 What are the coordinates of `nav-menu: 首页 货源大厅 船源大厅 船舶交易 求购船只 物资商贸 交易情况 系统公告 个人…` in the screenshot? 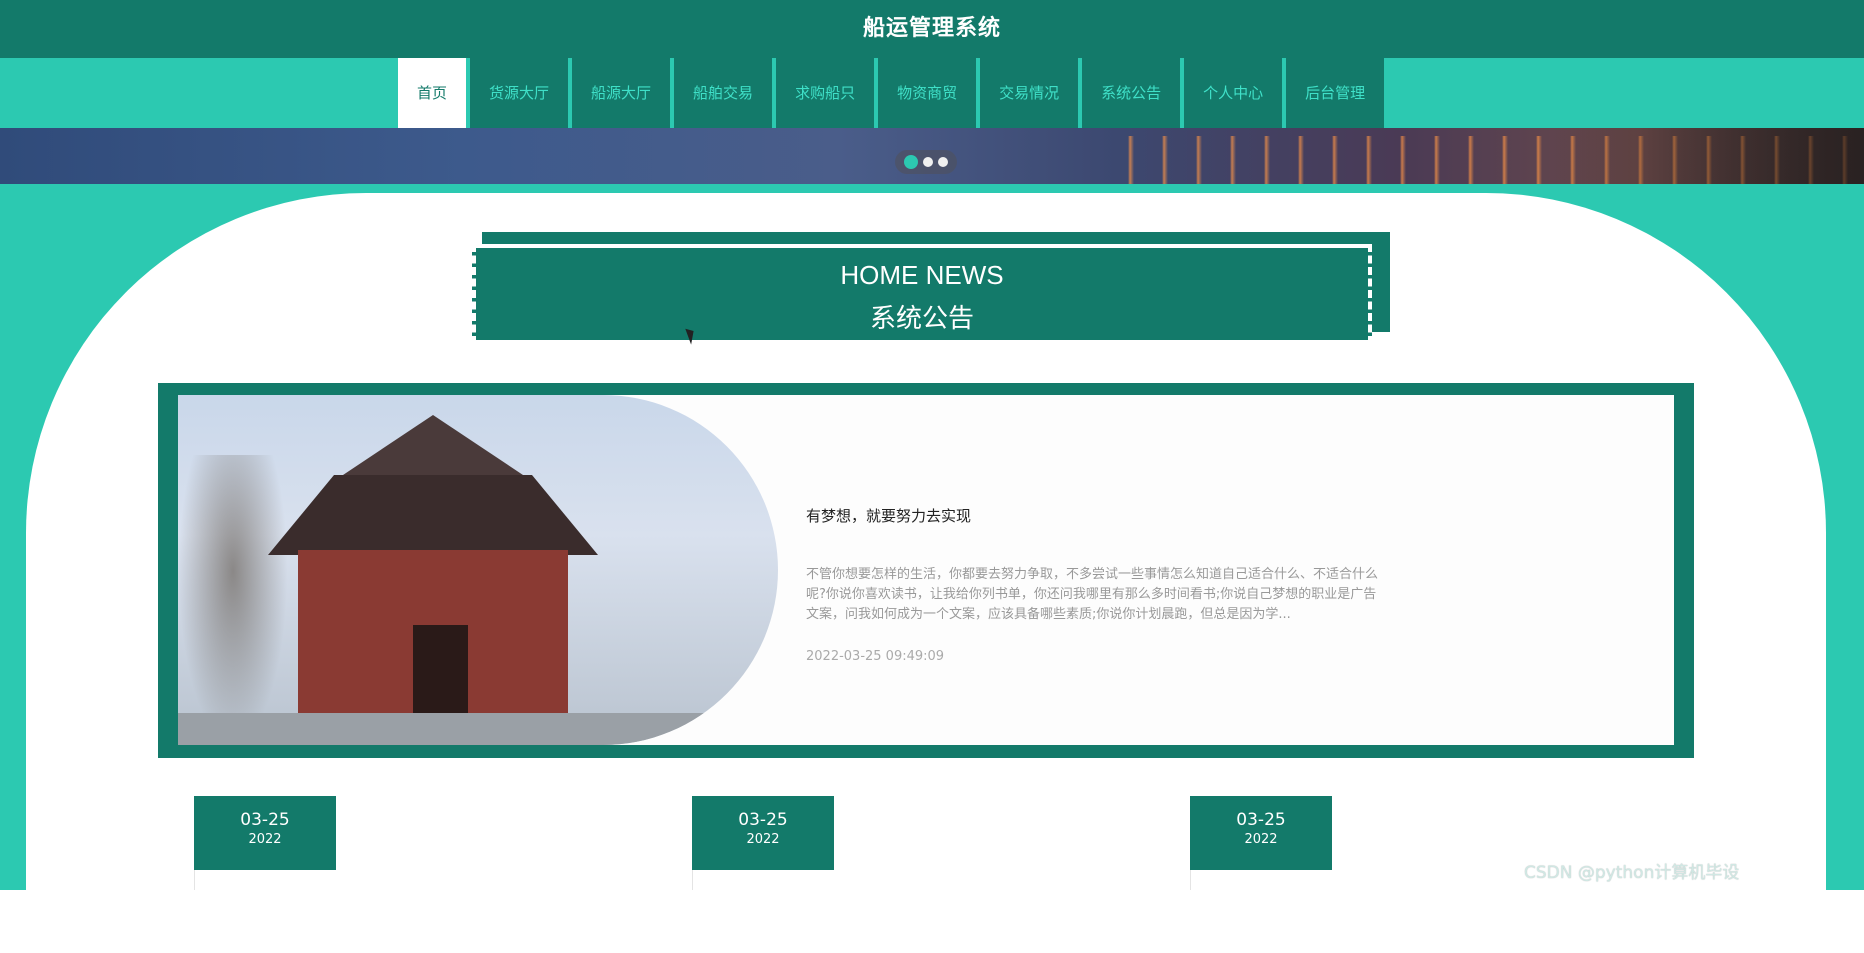 It's located at (893, 93).